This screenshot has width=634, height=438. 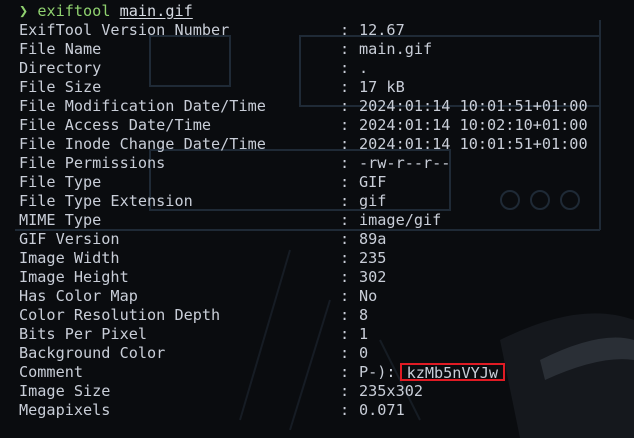 What do you see at coordinates (78, 296) in the screenshot?
I see `exif-key: Has Color Map` at bounding box center [78, 296].